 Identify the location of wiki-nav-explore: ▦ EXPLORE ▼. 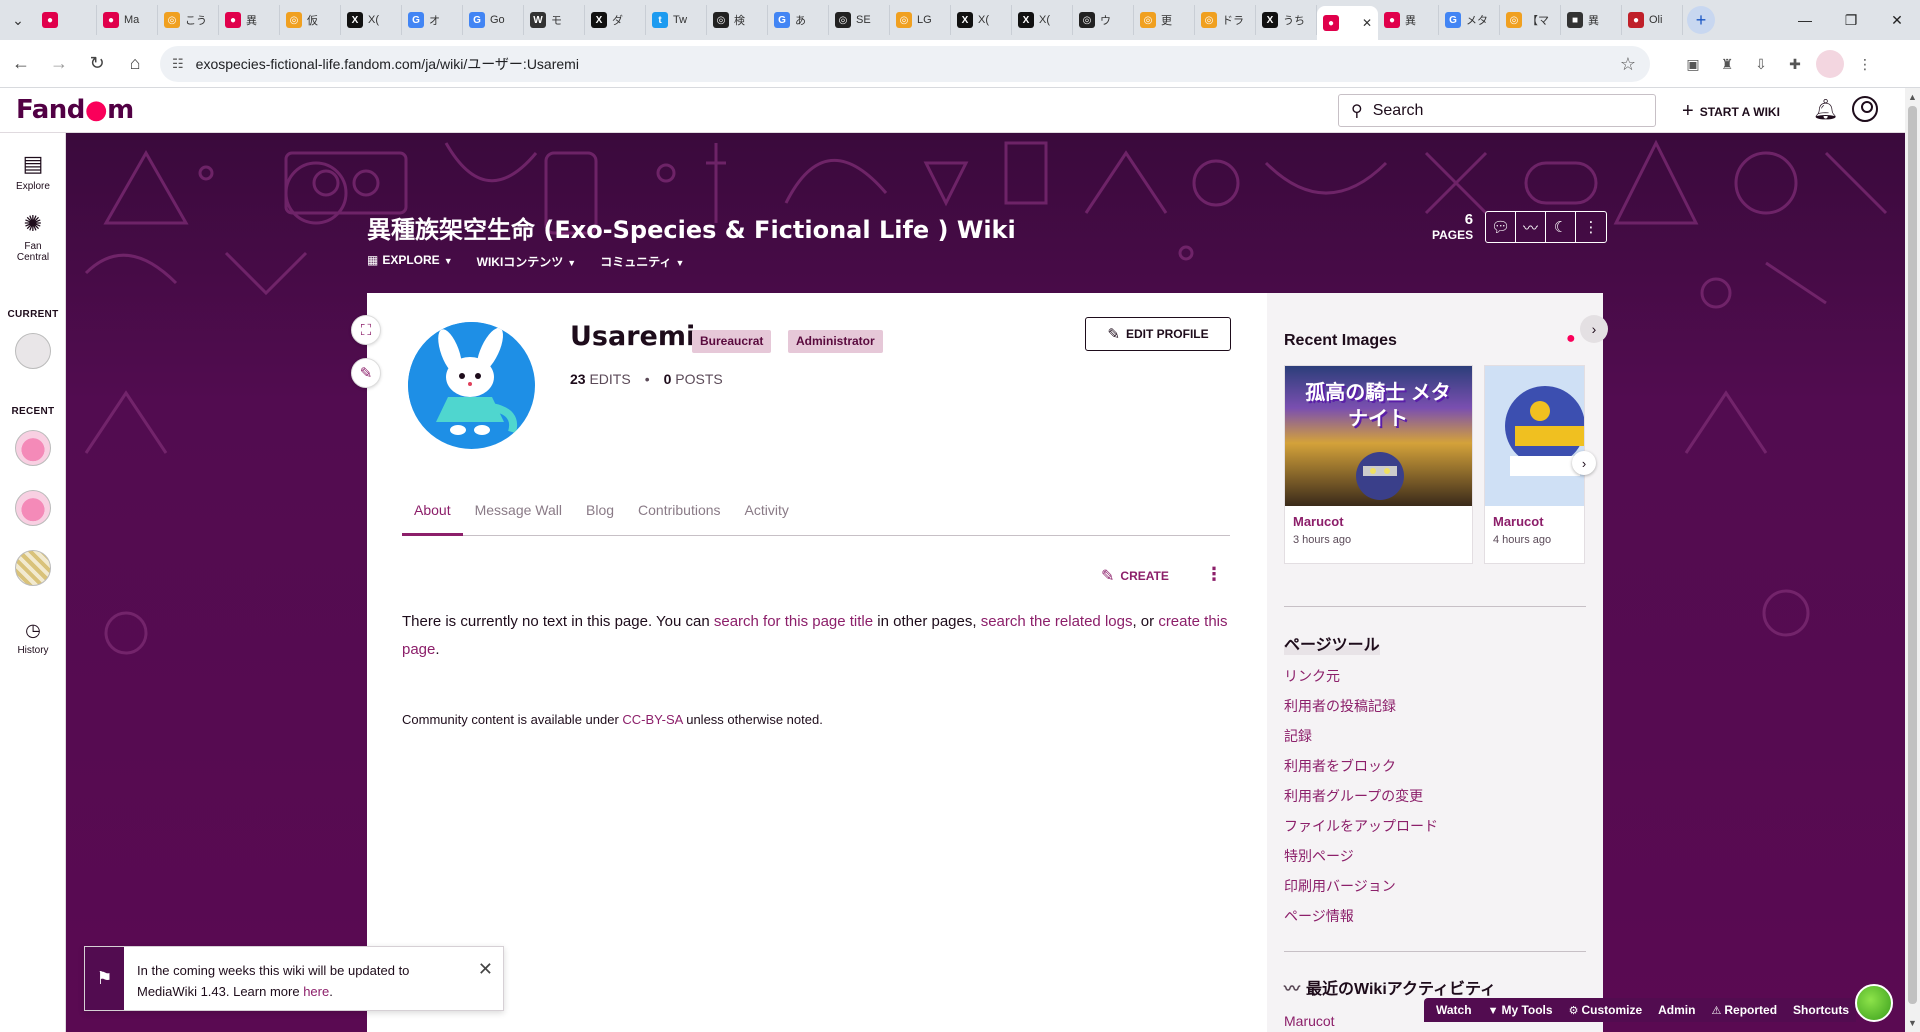
(410, 261).